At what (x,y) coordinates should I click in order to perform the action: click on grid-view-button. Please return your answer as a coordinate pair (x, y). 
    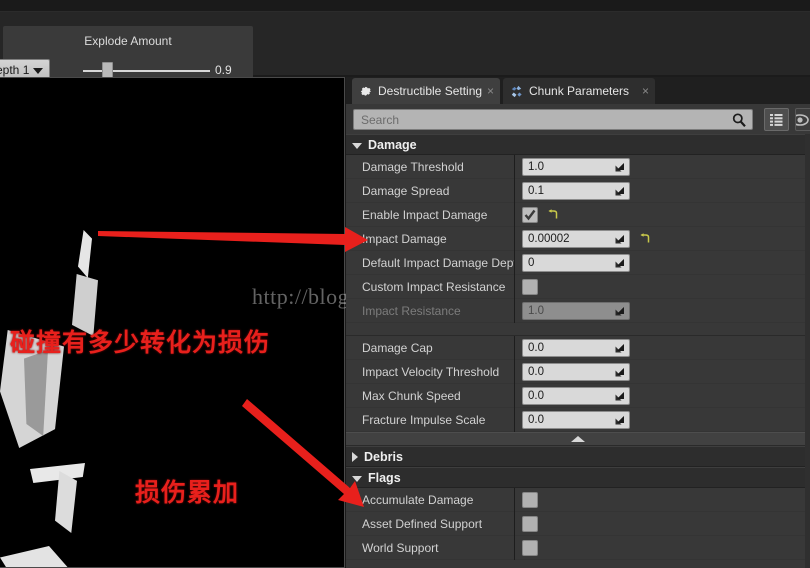
    Looking at the image, I should click on (776, 119).